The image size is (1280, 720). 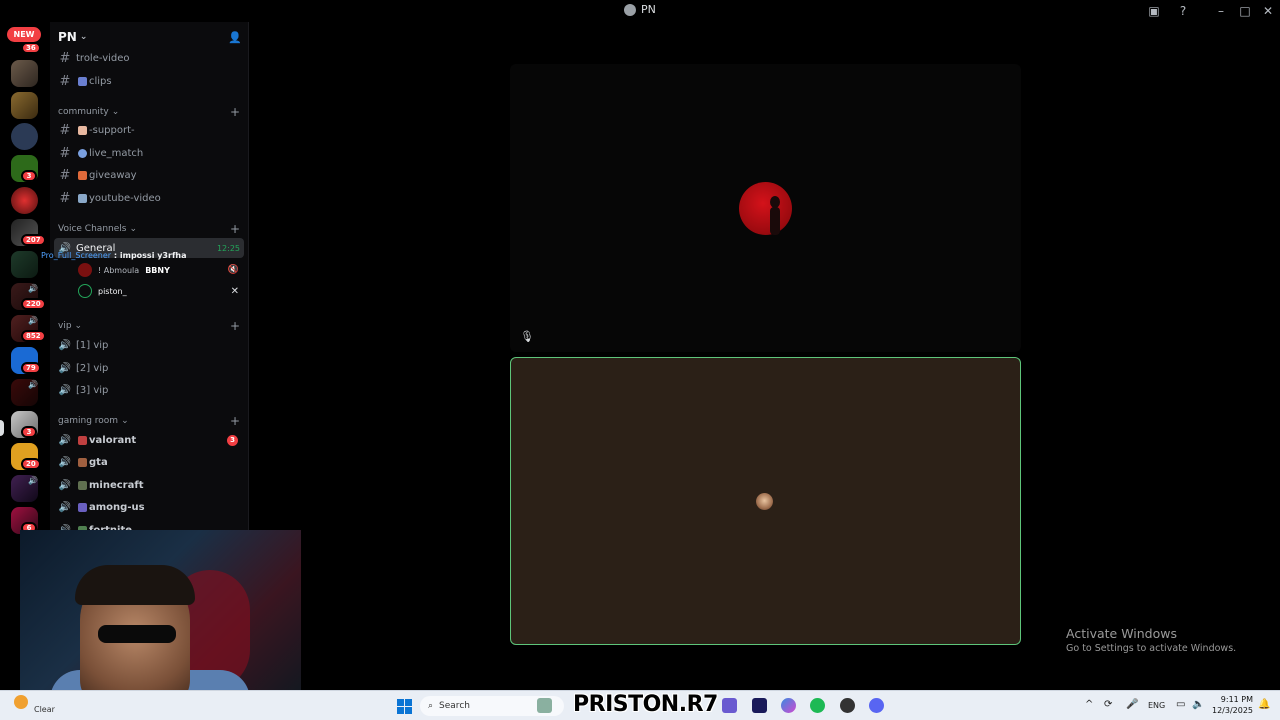 What do you see at coordinates (151, 326) in the screenshot?
I see `category-vip: vip ⌄ +` at bounding box center [151, 326].